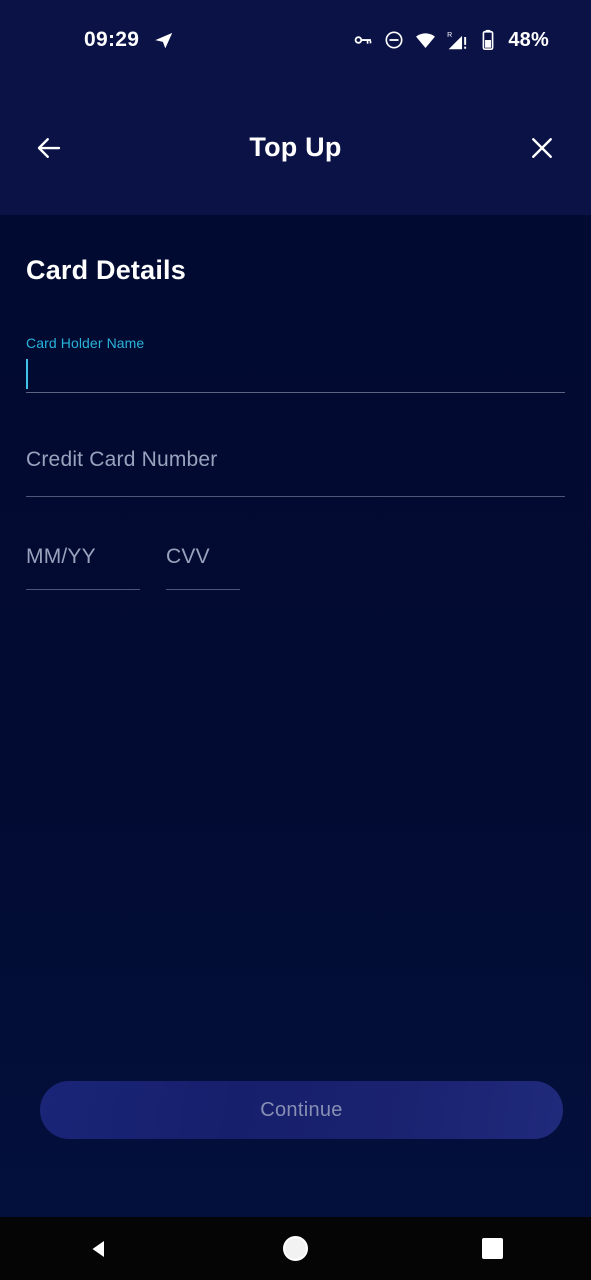  I want to click on expiry-date-placeholder: MM/YY, so click(61, 556).